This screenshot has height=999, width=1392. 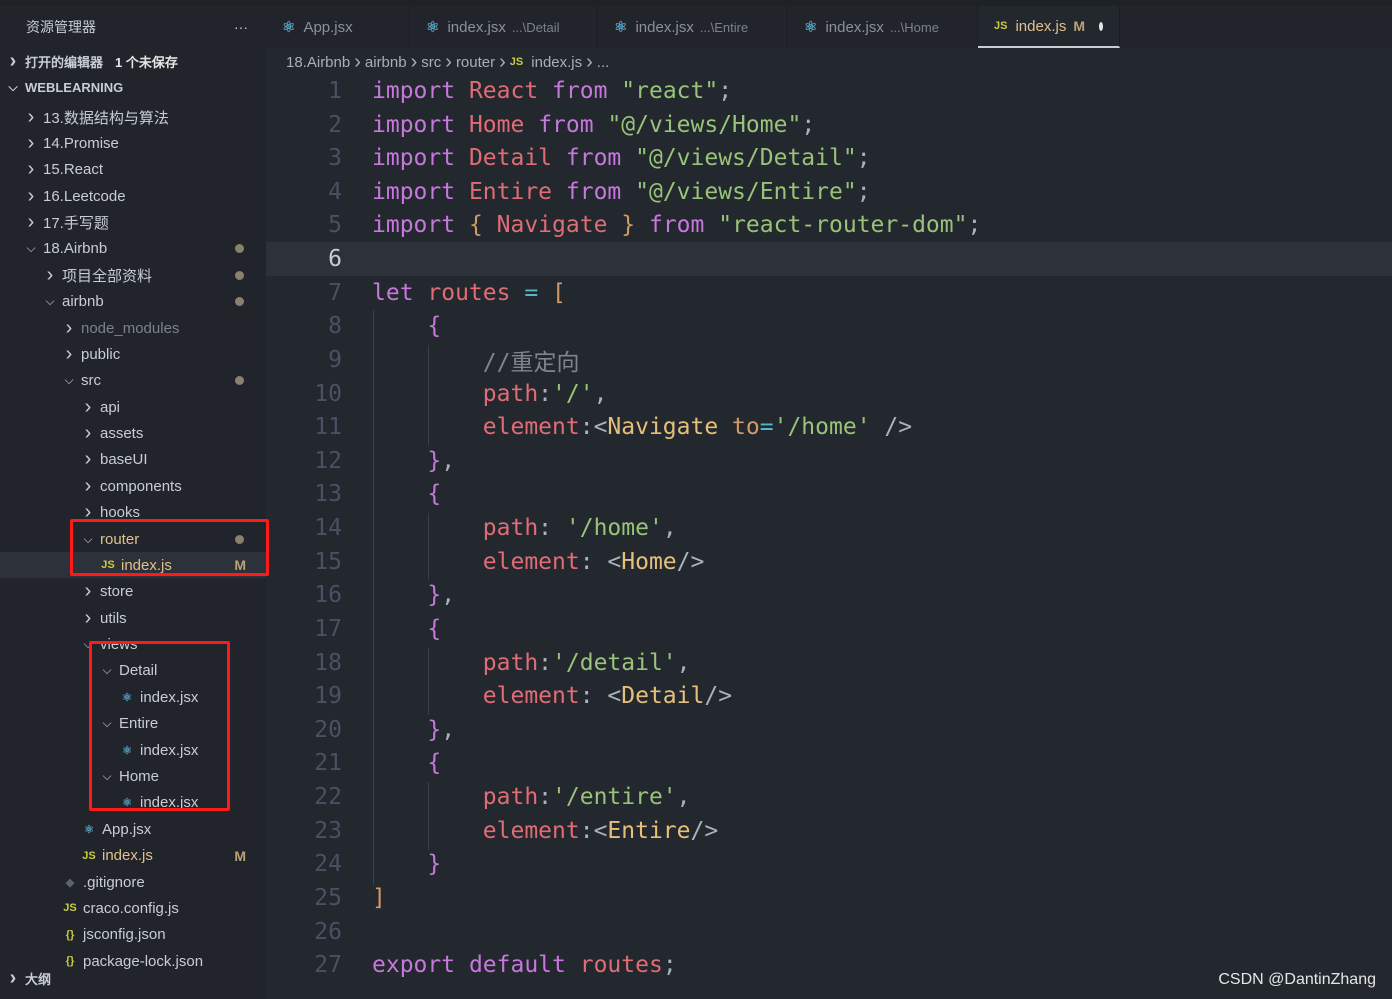 What do you see at coordinates (829, 259) in the screenshot?
I see `code-line: 6` at bounding box center [829, 259].